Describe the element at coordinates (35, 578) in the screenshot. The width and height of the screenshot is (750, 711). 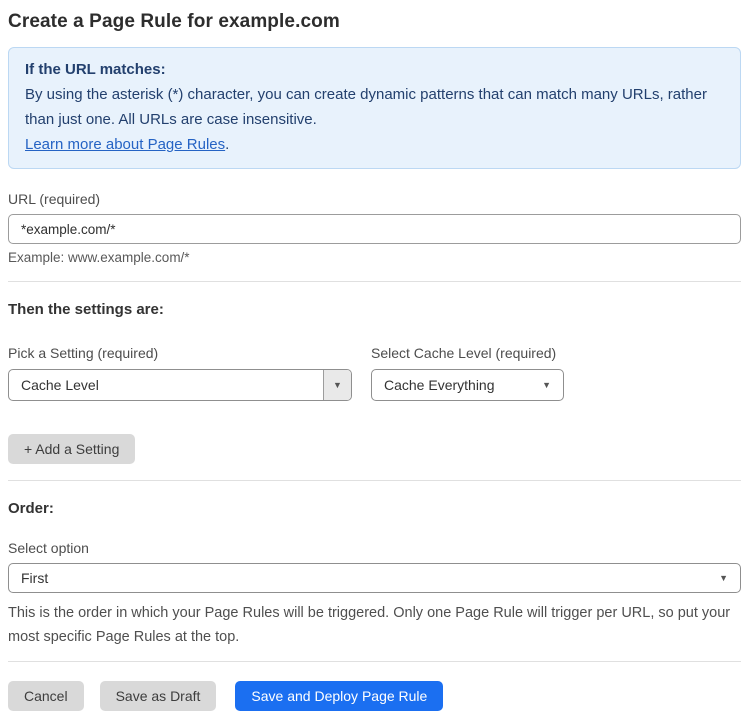
I see `order-select-value: First` at that location.